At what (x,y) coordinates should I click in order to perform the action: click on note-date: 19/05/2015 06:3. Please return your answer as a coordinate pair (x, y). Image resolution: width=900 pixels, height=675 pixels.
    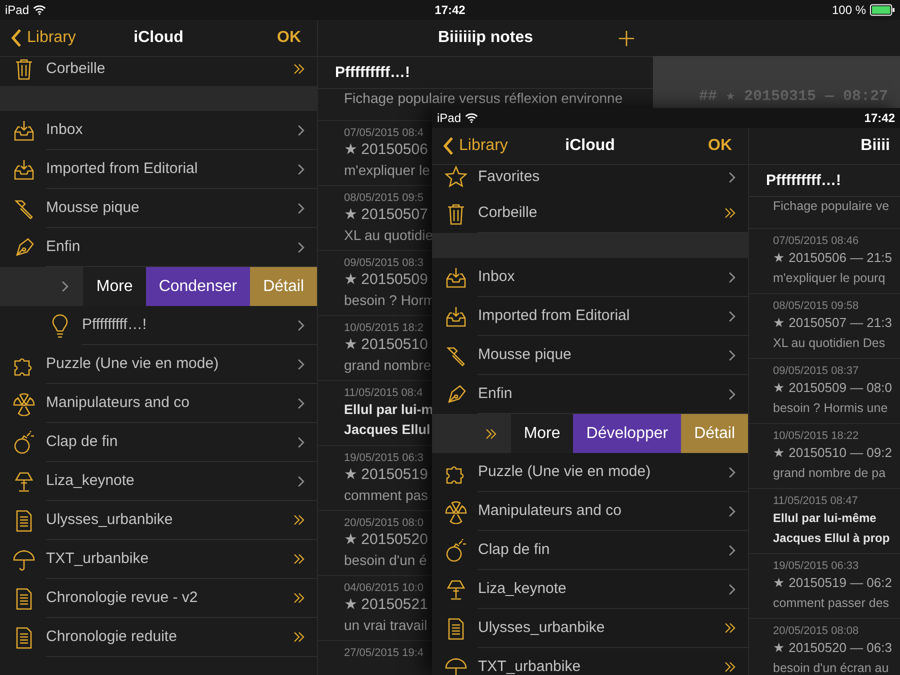
    Looking at the image, I should click on (384, 458).